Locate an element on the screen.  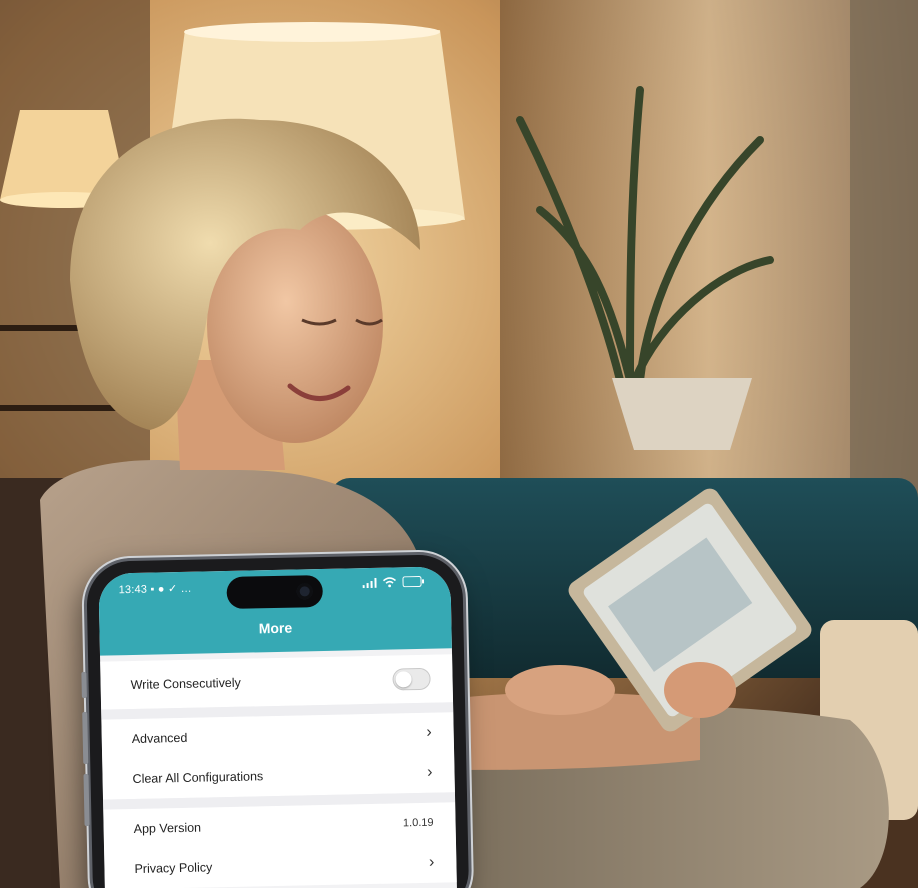
write-consecutively-toggle is located at coordinates (411, 679).